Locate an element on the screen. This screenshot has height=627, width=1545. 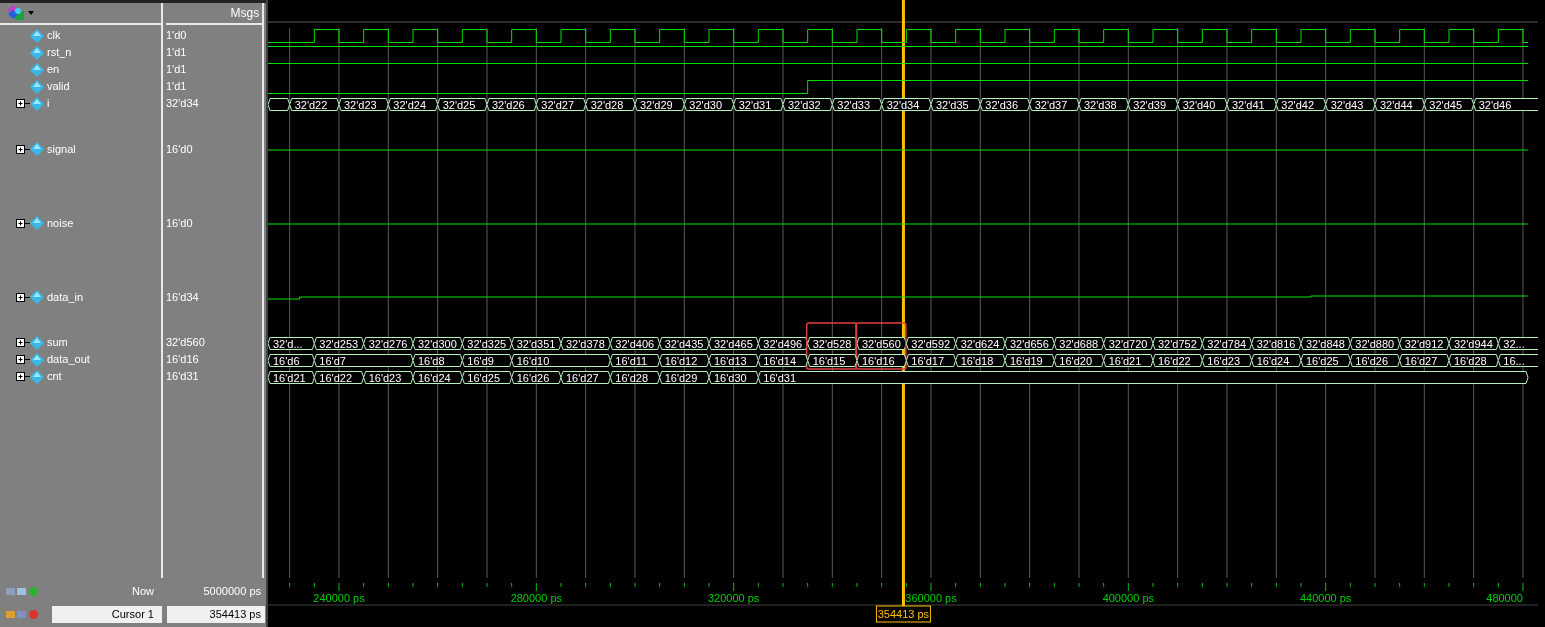
signal-name: rst_n is located at coordinates (59, 52).